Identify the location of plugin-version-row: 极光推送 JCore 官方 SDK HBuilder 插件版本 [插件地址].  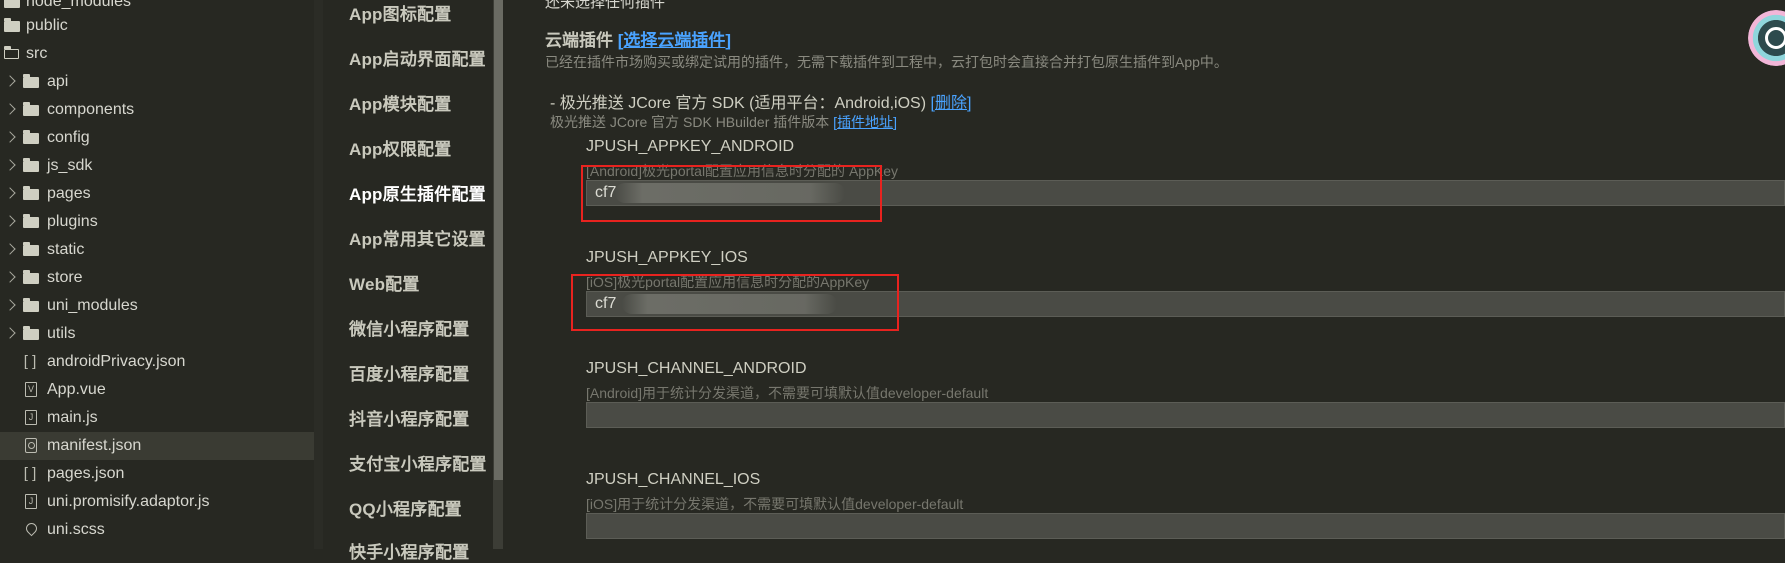
(723, 122).